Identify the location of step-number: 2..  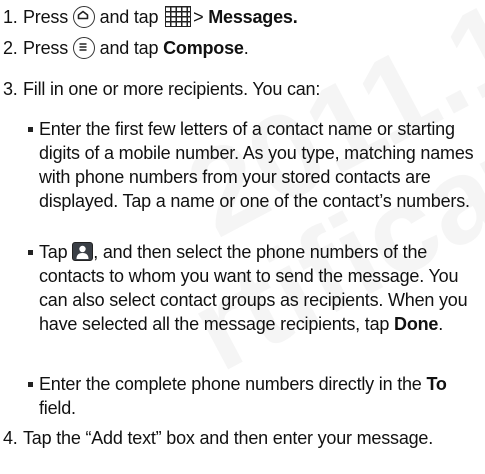
(10, 48).